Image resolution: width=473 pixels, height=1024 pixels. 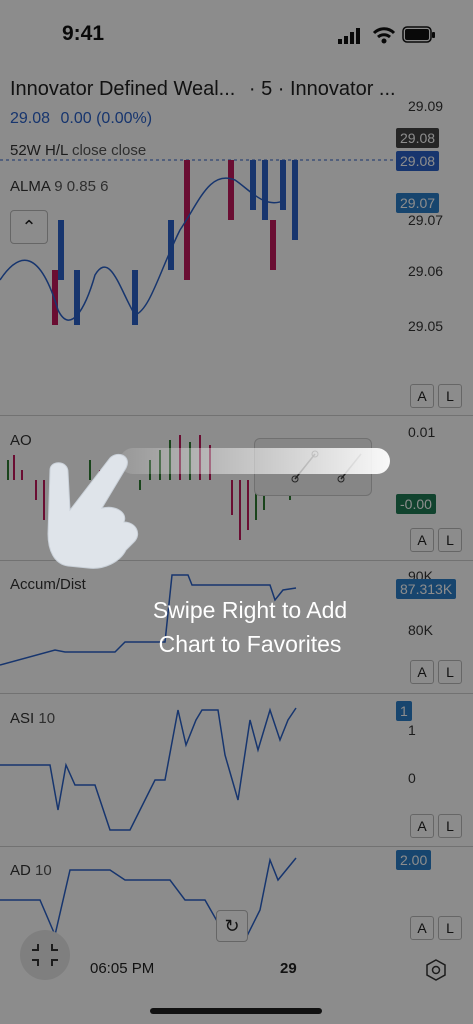 I want to click on tutorial-text: Swipe Right to Add Chart to Favorites, so click(x=250, y=627).